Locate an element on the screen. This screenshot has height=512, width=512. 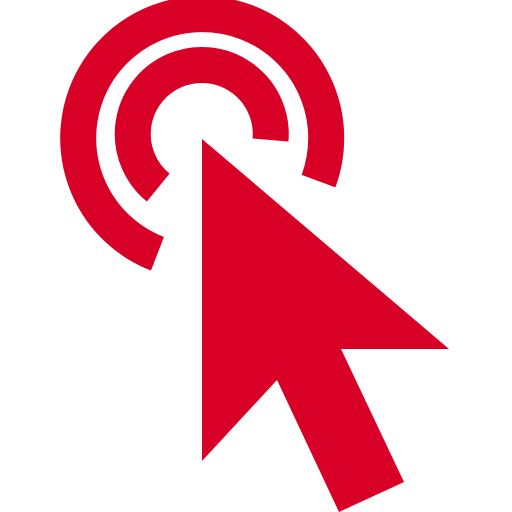
middle-ripple-arc is located at coordinates (201, 124).